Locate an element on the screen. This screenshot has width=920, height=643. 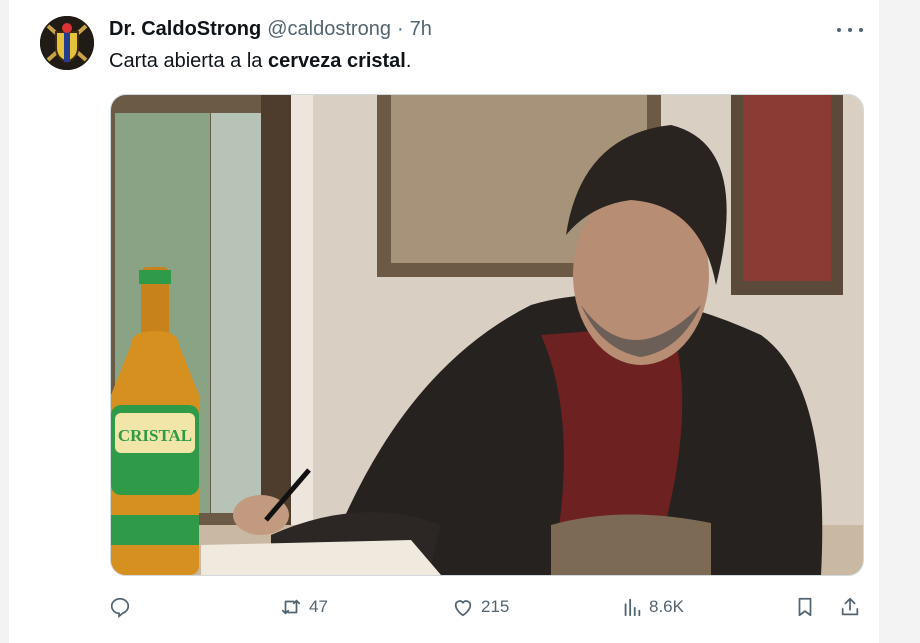
bookmark-button is located at coordinates (805, 607).